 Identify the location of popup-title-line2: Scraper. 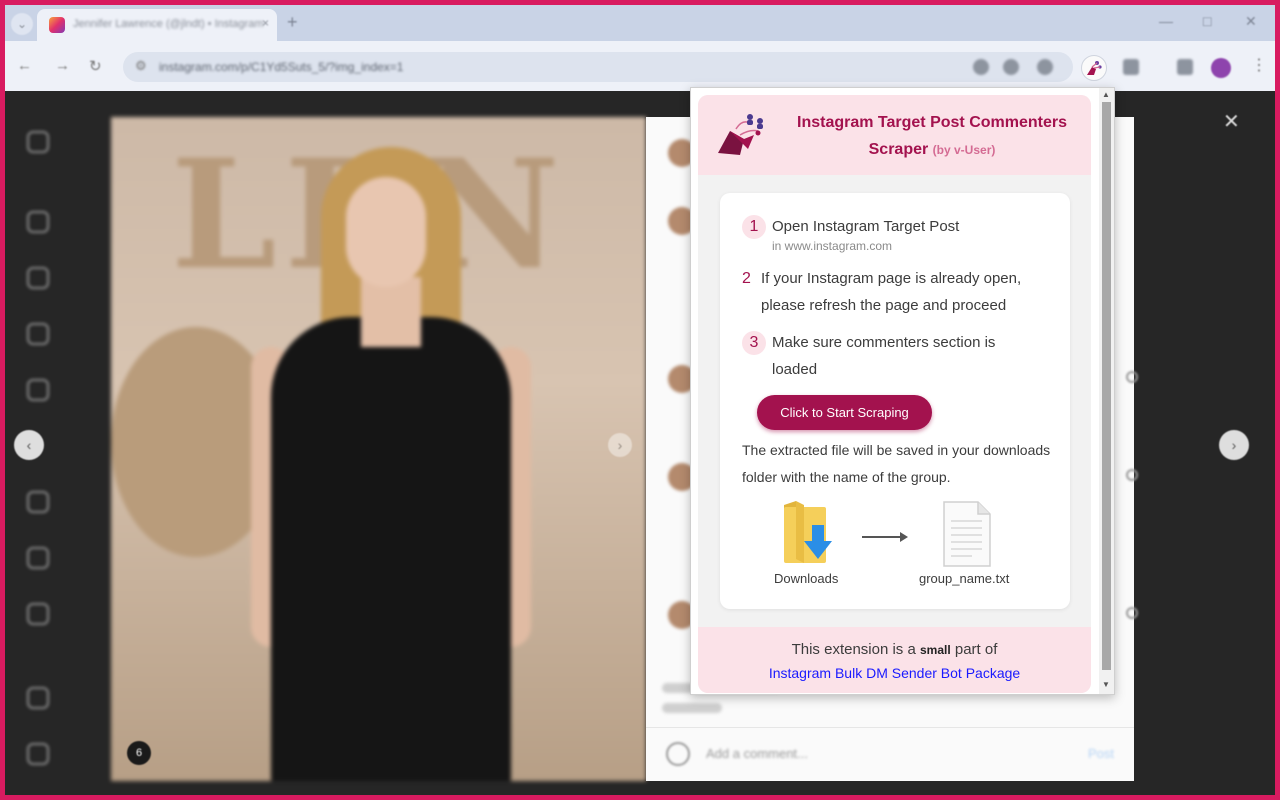
(898, 149).